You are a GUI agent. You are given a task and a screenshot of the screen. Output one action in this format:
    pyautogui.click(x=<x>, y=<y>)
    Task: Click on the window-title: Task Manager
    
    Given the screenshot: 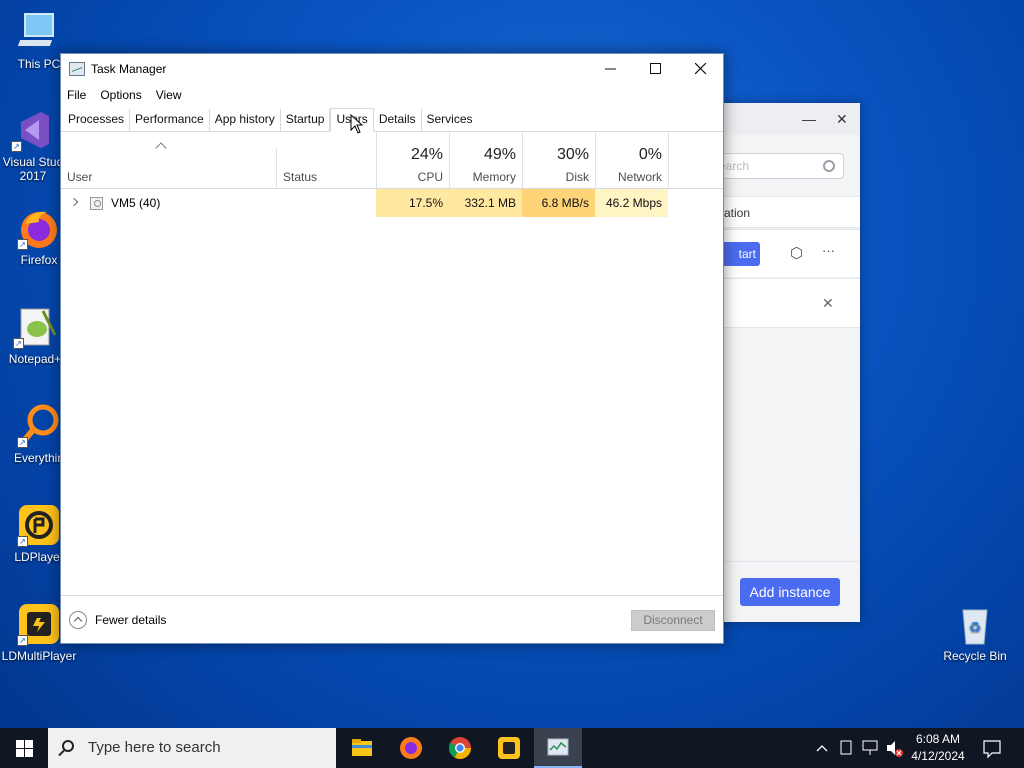 What is the action you would take?
    pyautogui.click(x=129, y=69)
    